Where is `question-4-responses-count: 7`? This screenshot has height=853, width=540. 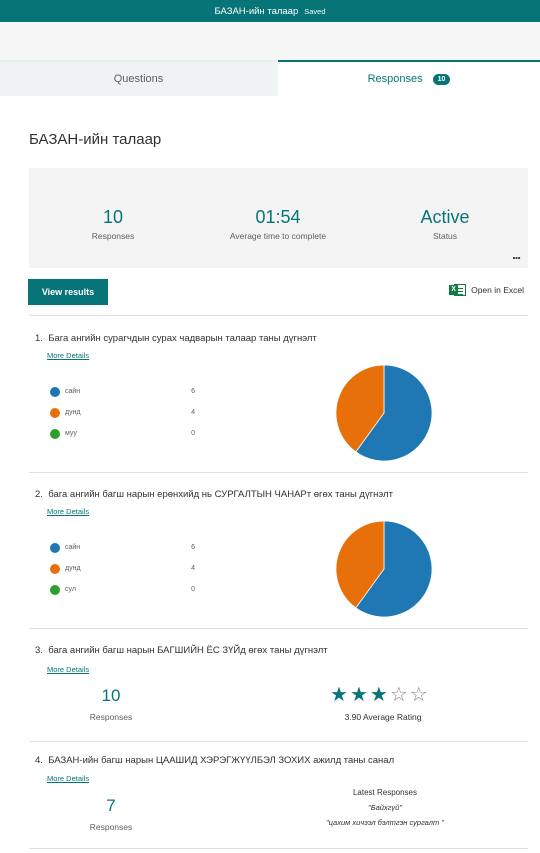 question-4-responses-count: 7 is located at coordinates (111, 805).